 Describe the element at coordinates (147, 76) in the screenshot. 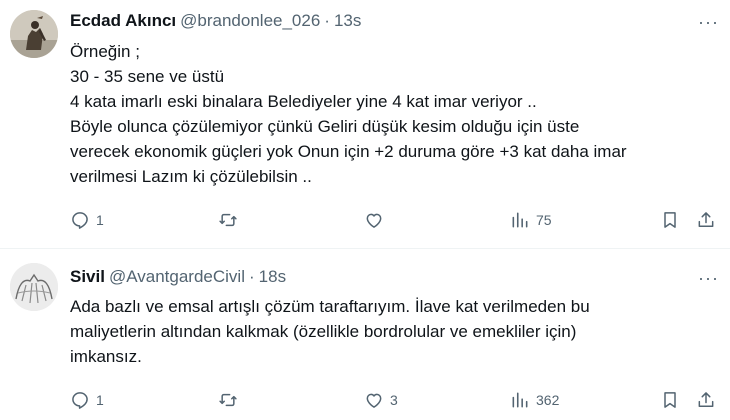

I see `tweet-text-line: 30 - 35 sene ve üstü` at that location.